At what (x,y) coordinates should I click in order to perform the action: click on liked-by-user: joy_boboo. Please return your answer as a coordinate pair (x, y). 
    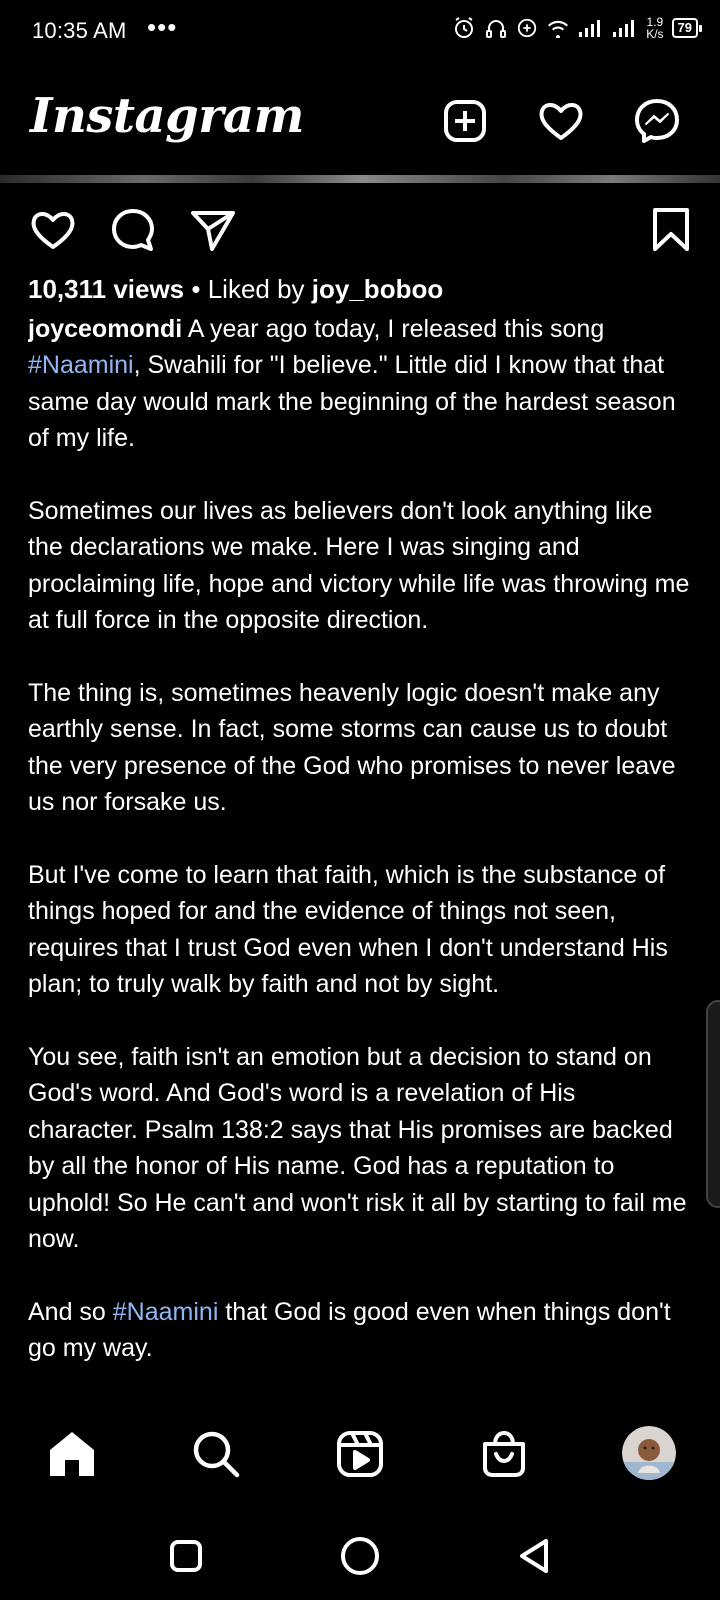
    Looking at the image, I should click on (377, 289).